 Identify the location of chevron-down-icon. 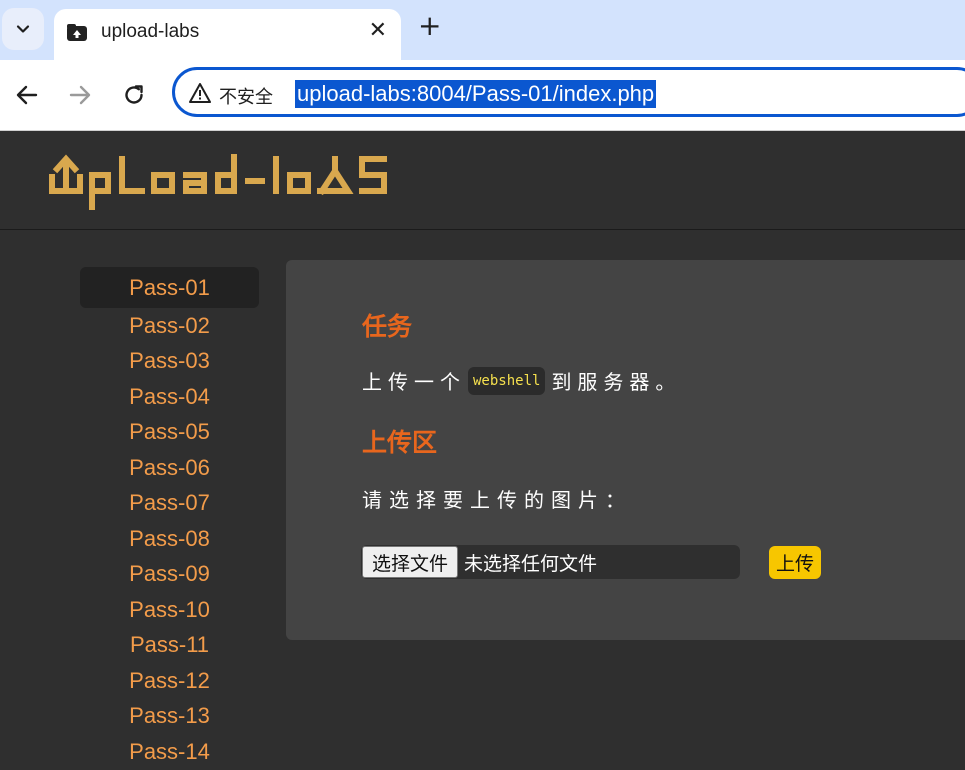
(23, 29).